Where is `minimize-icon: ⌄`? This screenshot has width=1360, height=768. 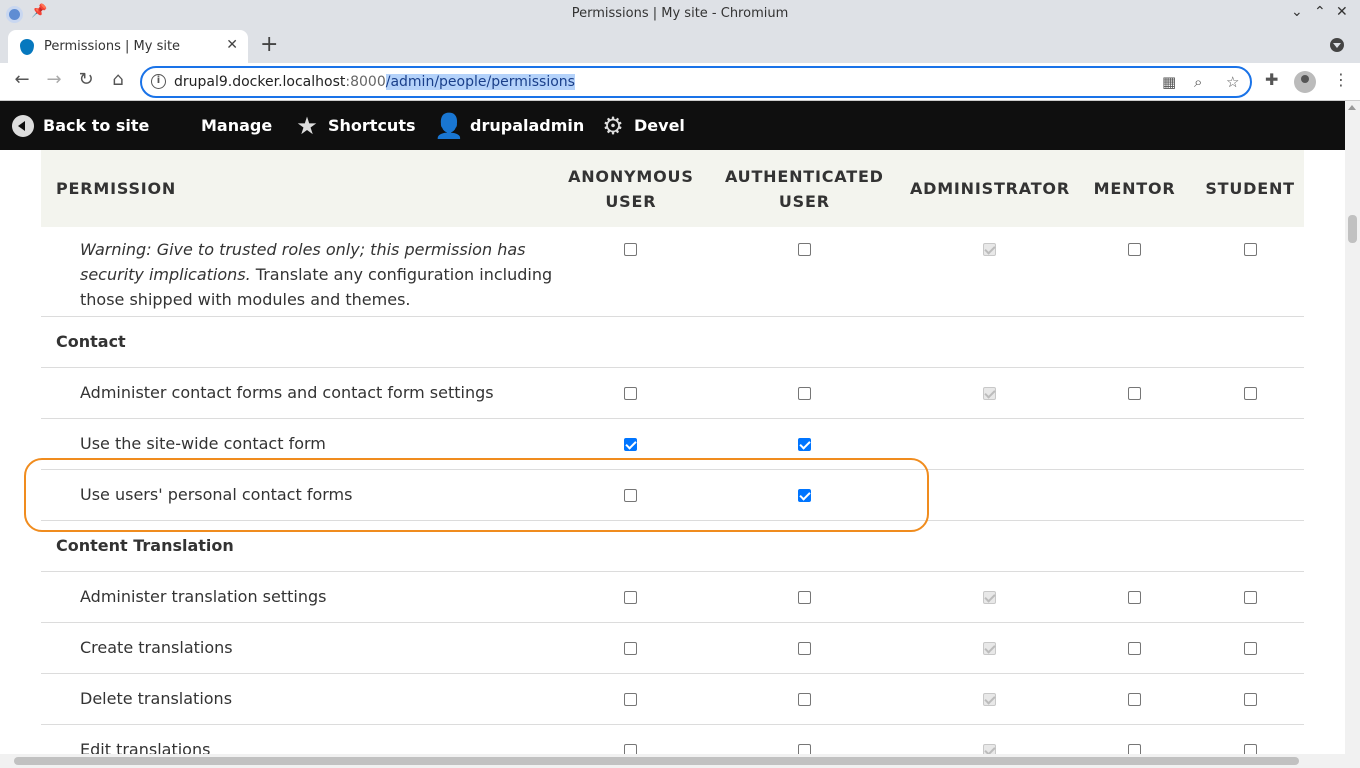
minimize-icon: ⌄ is located at coordinates (1297, 12).